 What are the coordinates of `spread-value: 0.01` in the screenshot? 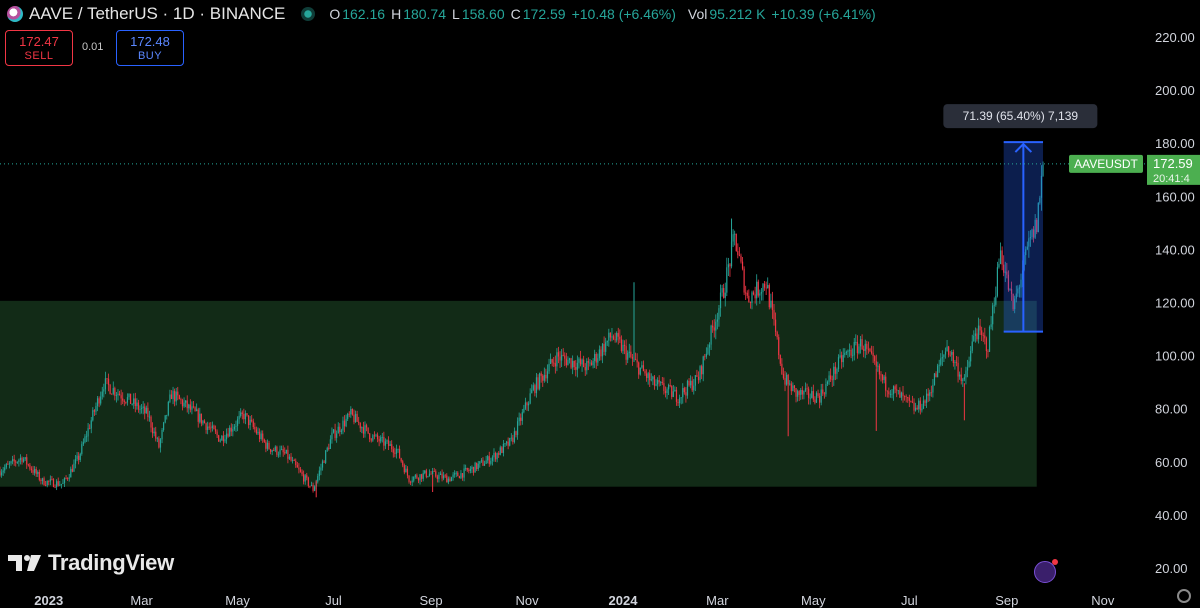 It's located at (93, 47).